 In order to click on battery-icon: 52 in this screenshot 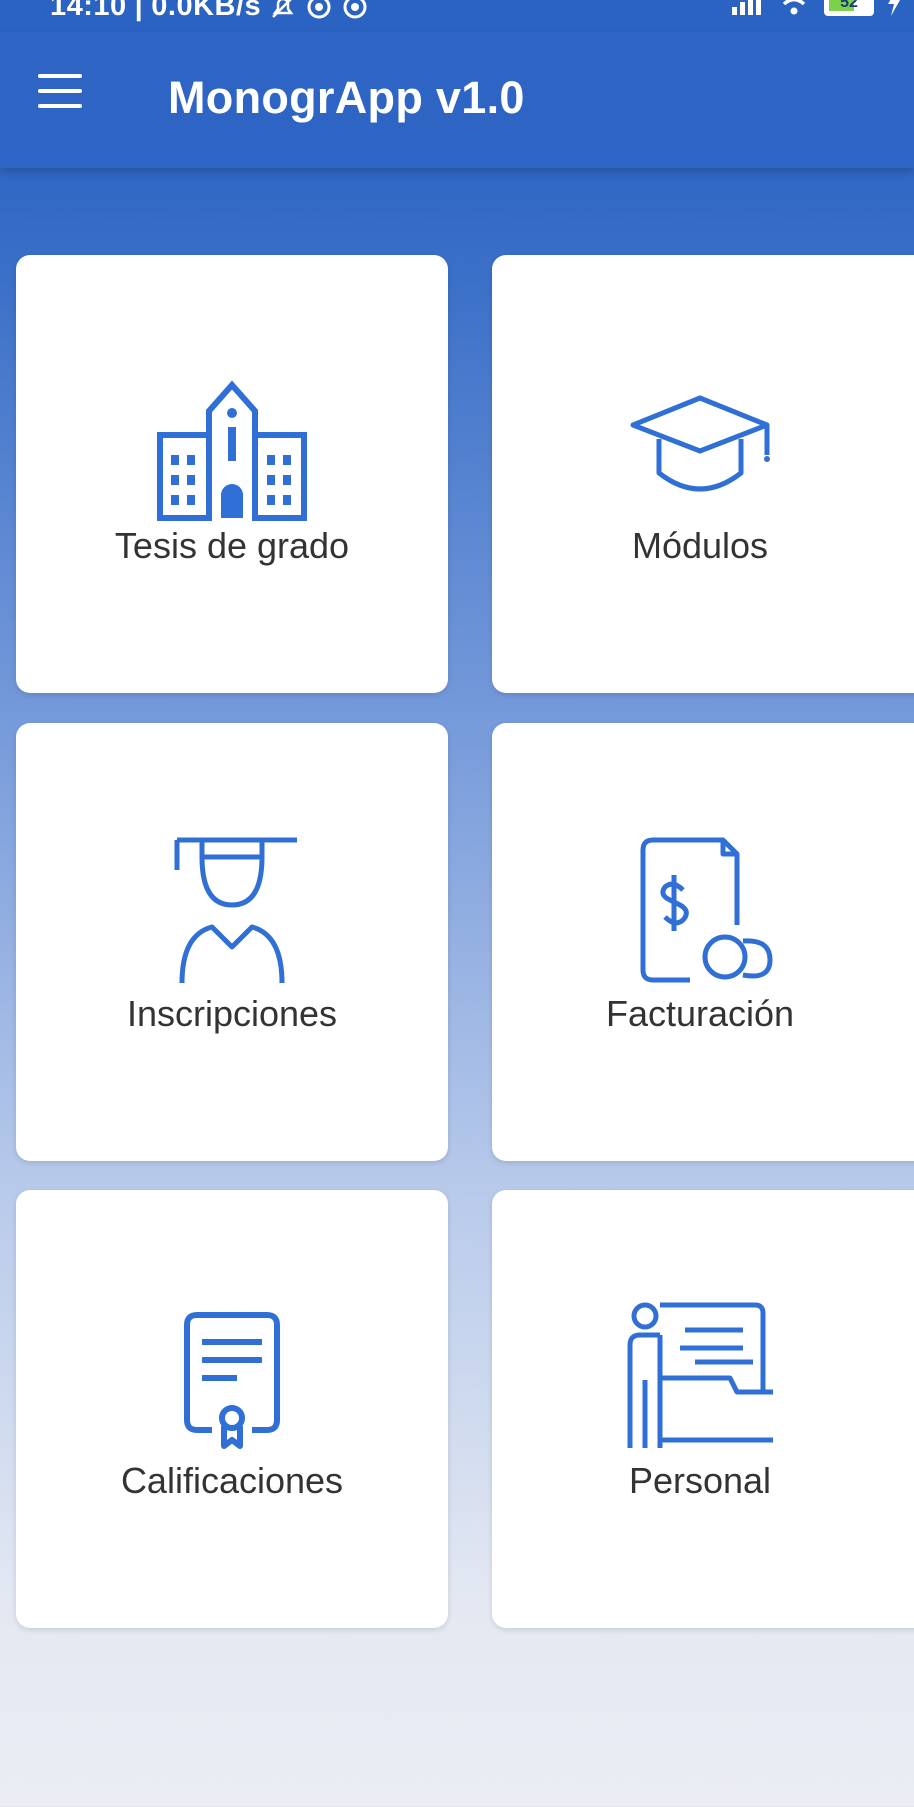, I will do `click(849, 8)`.